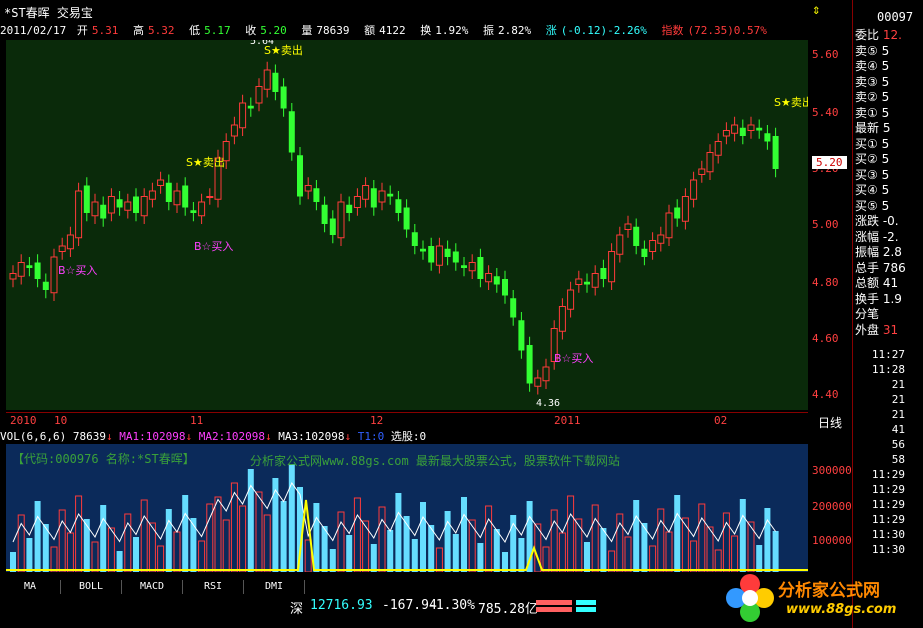  I want to click on quote-row: 总手 786, so click(880, 267).